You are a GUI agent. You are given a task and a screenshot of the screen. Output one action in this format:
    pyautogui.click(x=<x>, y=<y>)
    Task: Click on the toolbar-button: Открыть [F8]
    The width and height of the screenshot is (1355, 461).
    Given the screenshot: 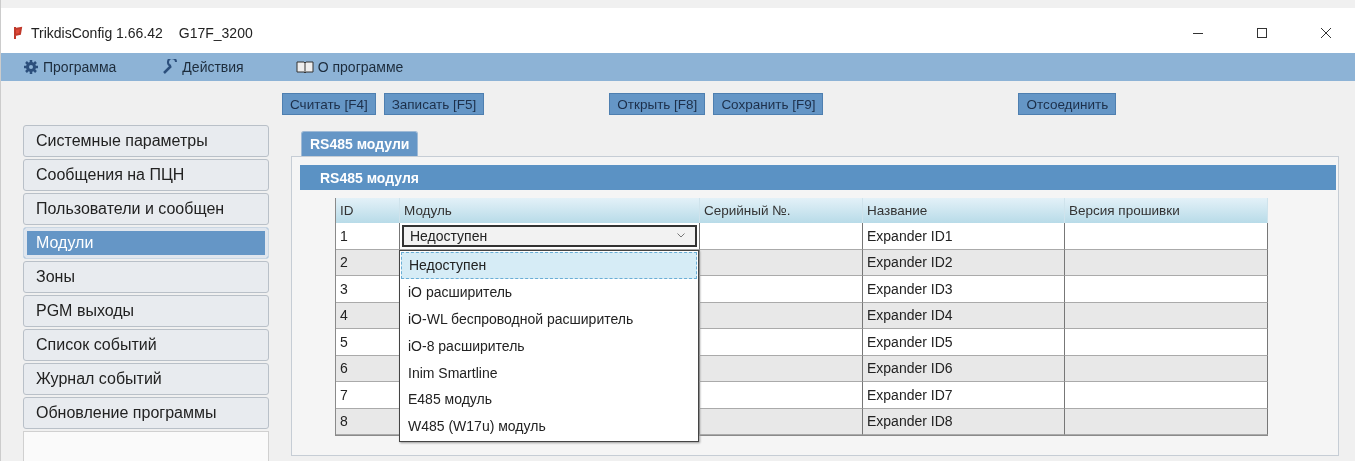 What is the action you would take?
    pyautogui.click(x=657, y=104)
    